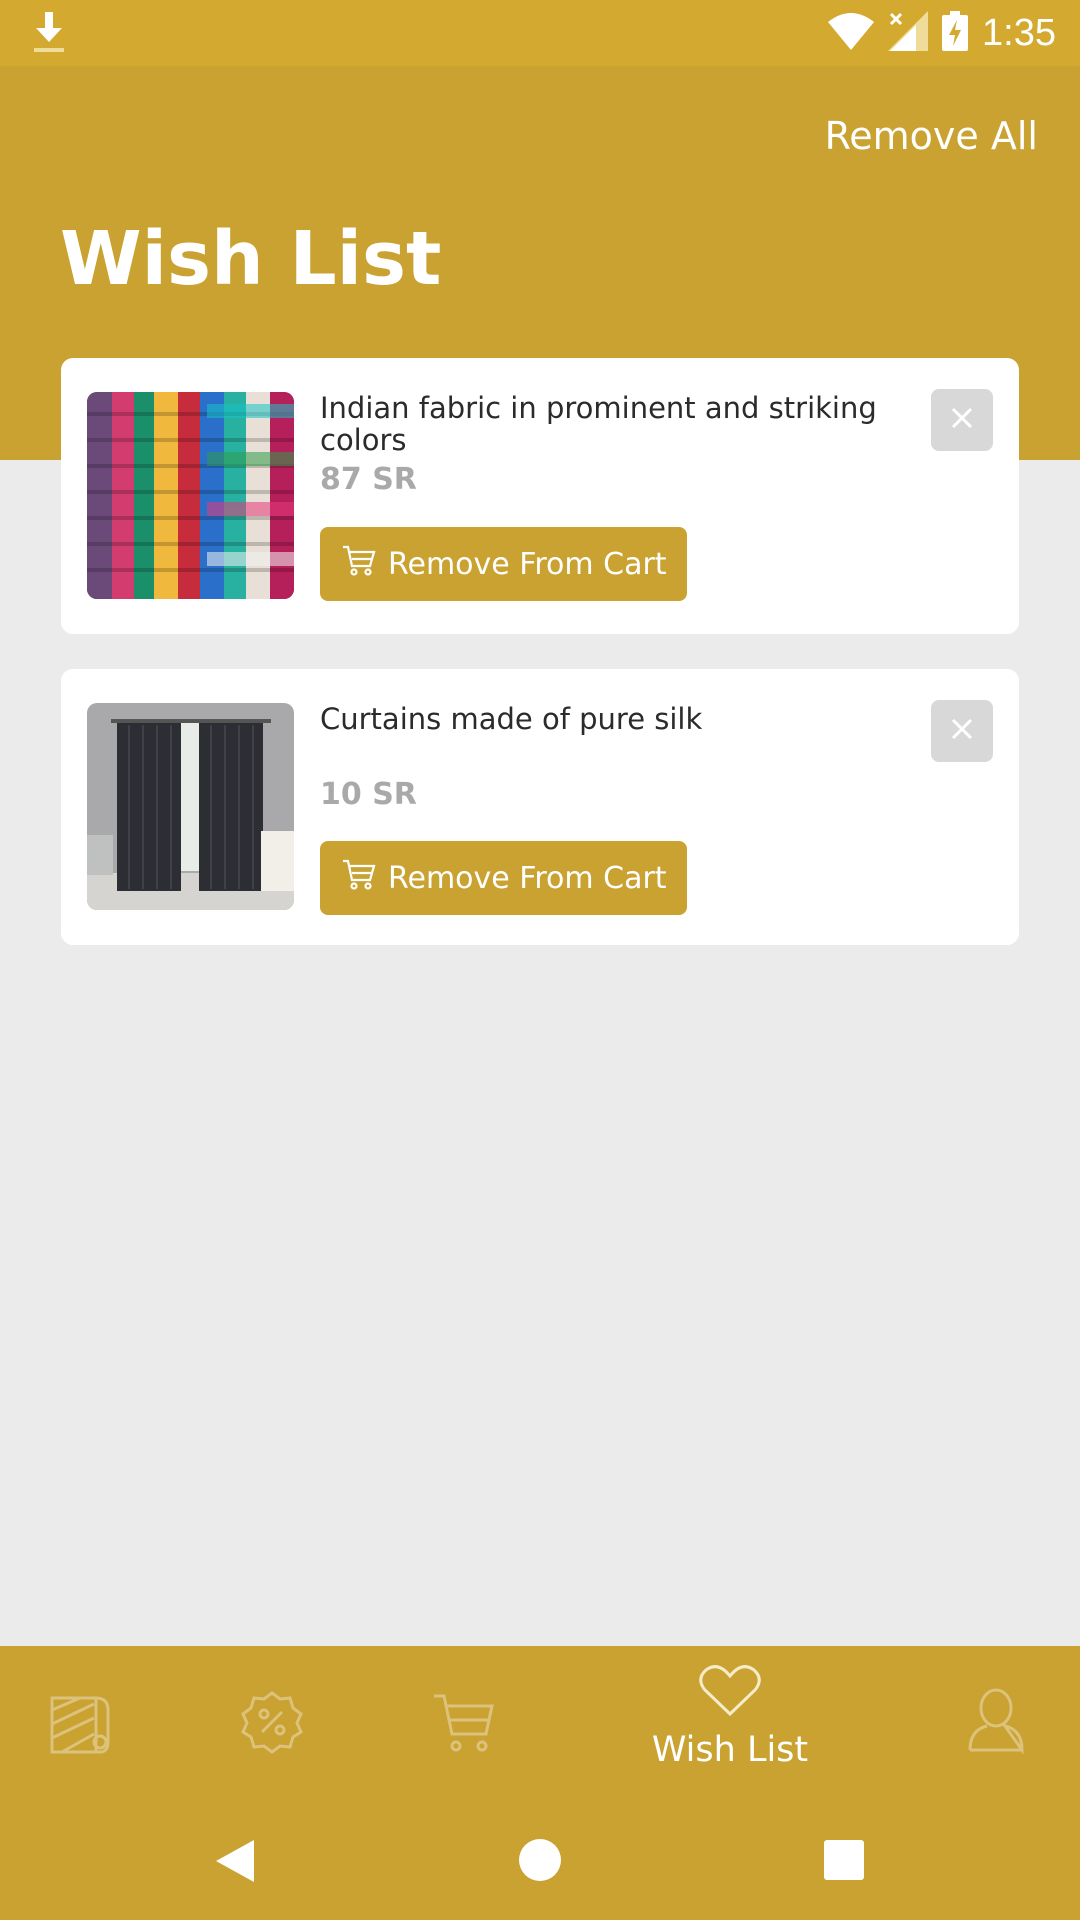  I want to click on download-icon, so click(49, 35).